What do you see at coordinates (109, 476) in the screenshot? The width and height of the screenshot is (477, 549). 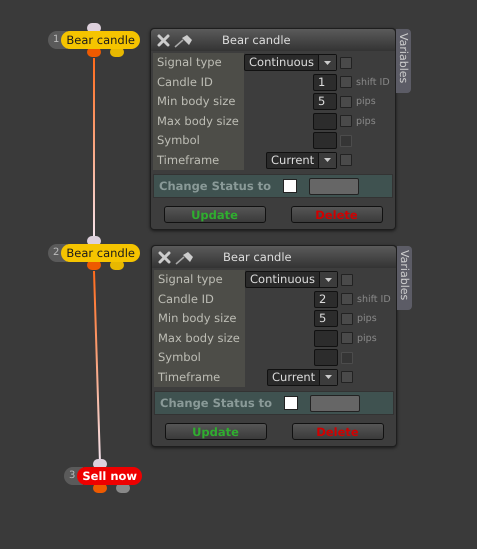 I see `action-node: Sell now` at bounding box center [109, 476].